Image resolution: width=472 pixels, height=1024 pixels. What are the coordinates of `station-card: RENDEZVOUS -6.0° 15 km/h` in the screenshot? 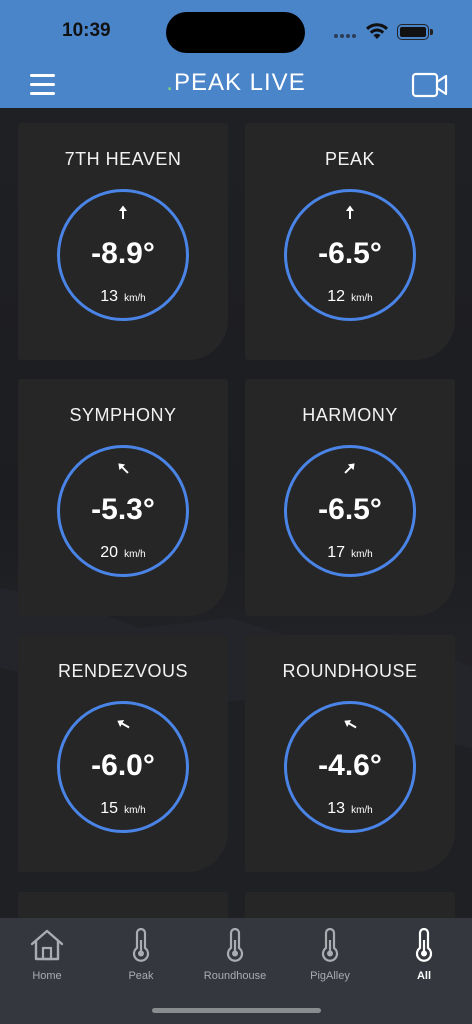 It's located at (123, 753).